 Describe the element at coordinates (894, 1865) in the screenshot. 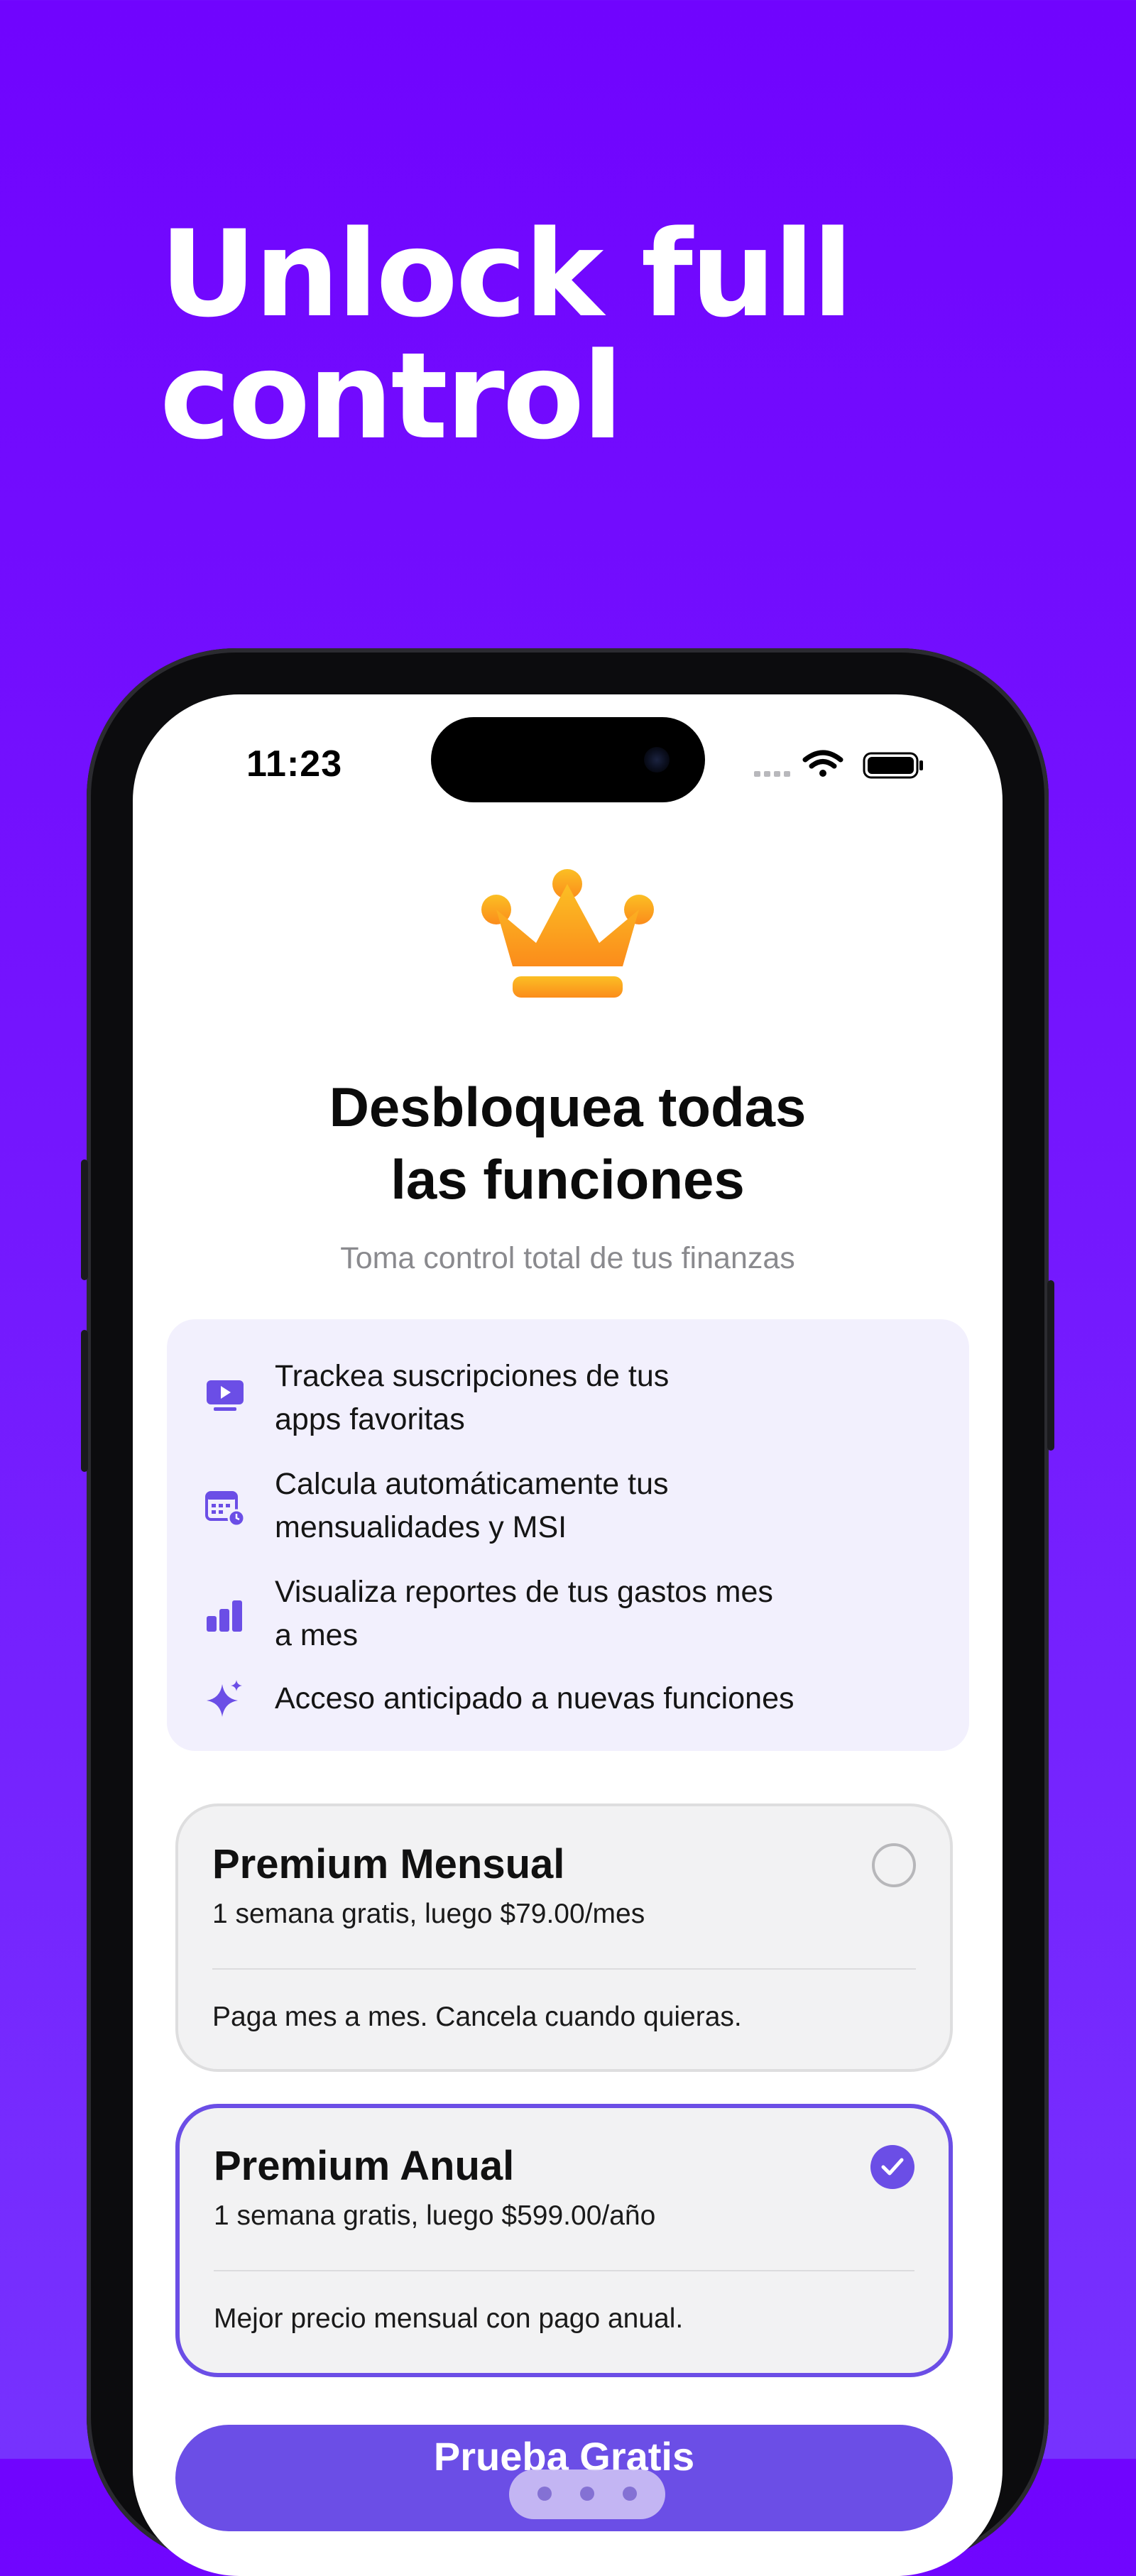

I see `plan-radio-unselected` at that location.